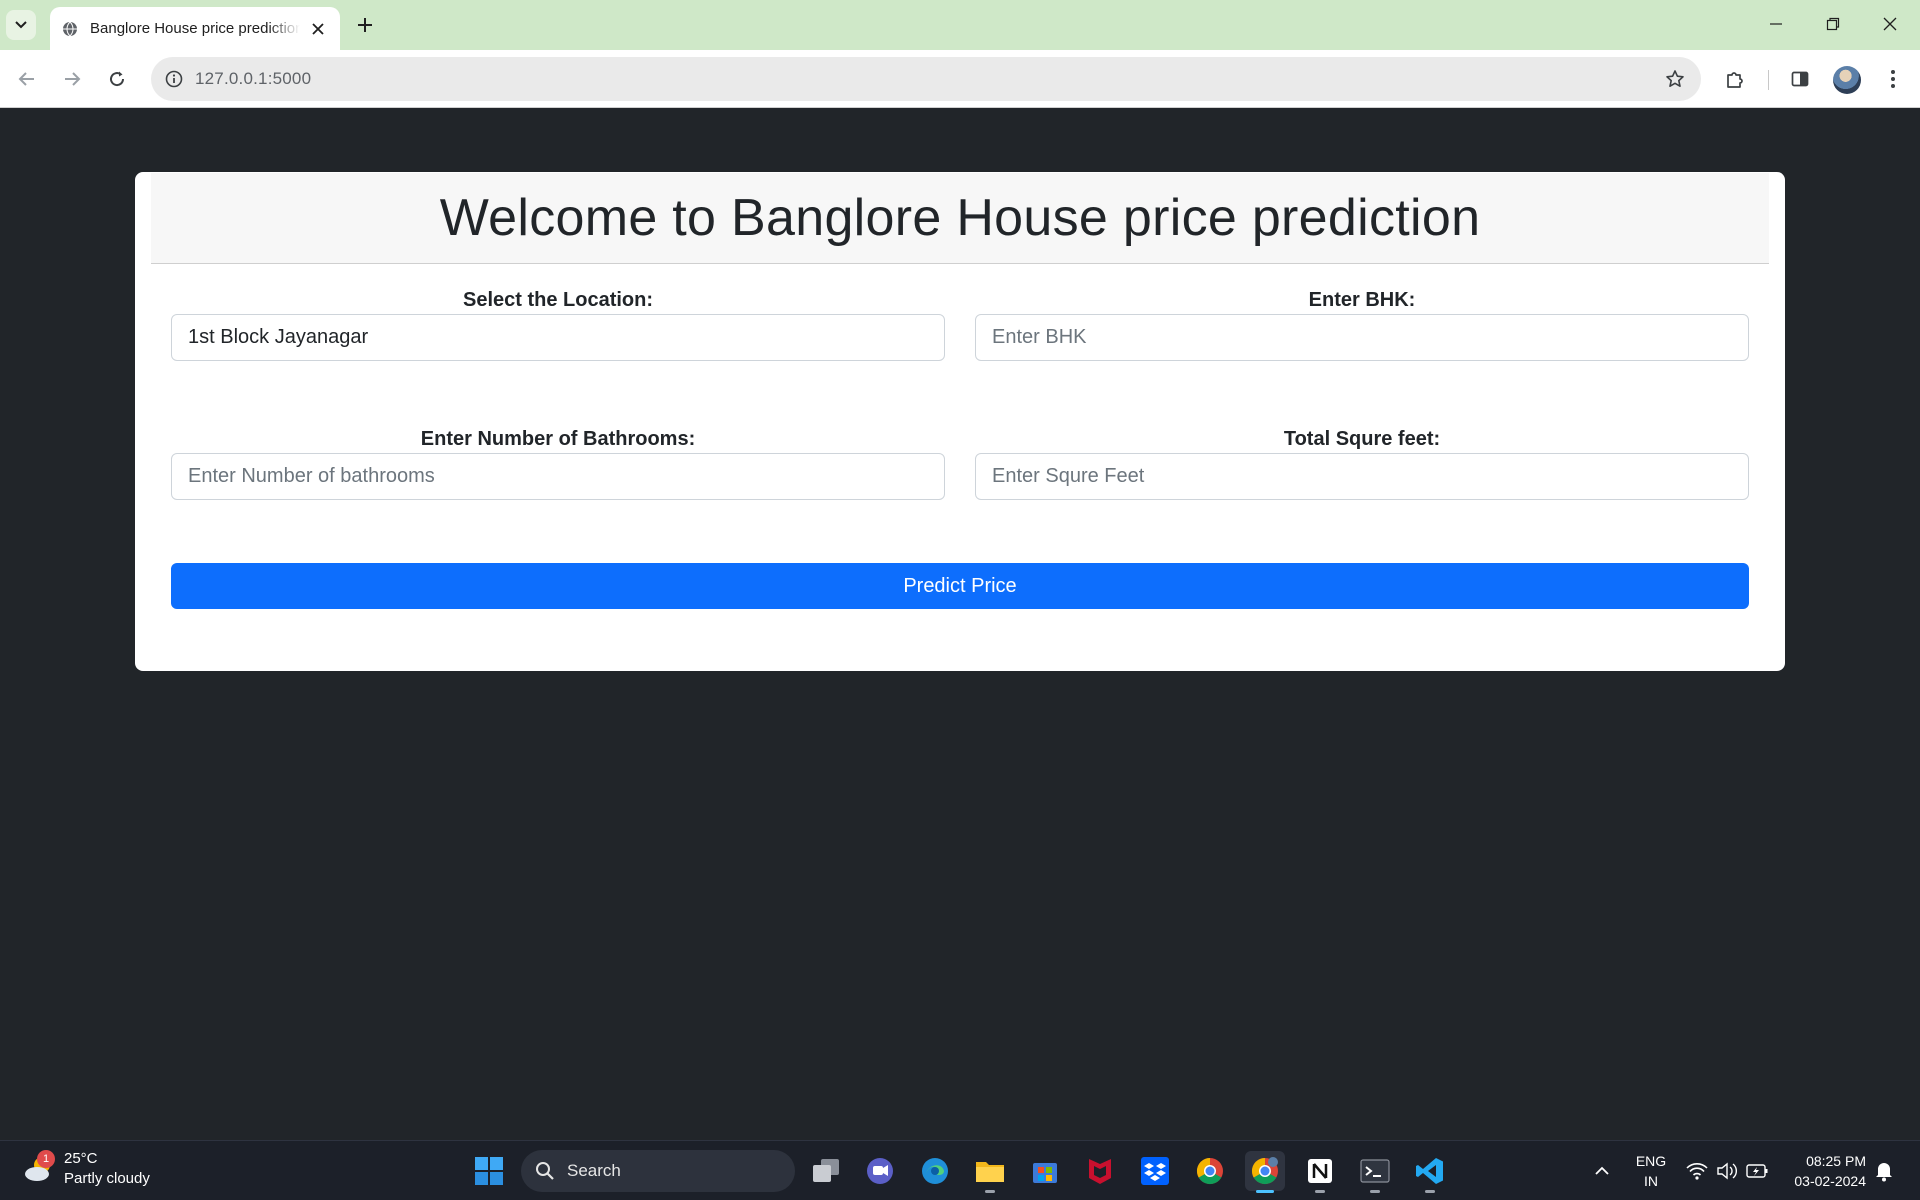 The width and height of the screenshot is (1920, 1200). Describe the element at coordinates (658, 1171) in the screenshot. I see `taskbar-search: Search` at that location.